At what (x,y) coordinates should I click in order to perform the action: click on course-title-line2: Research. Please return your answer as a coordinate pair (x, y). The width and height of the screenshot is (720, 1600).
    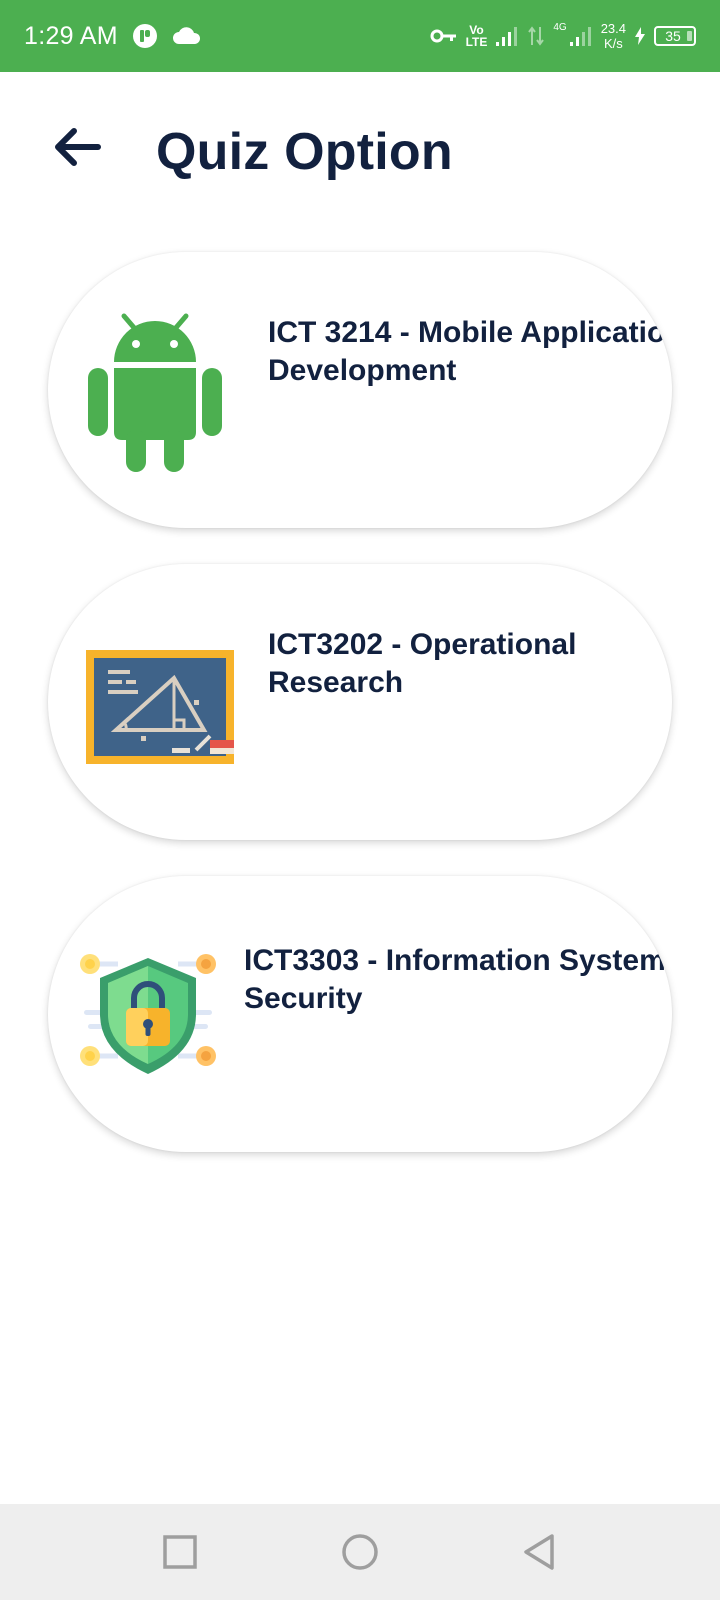
    Looking at the image, I should click on (336, 682).